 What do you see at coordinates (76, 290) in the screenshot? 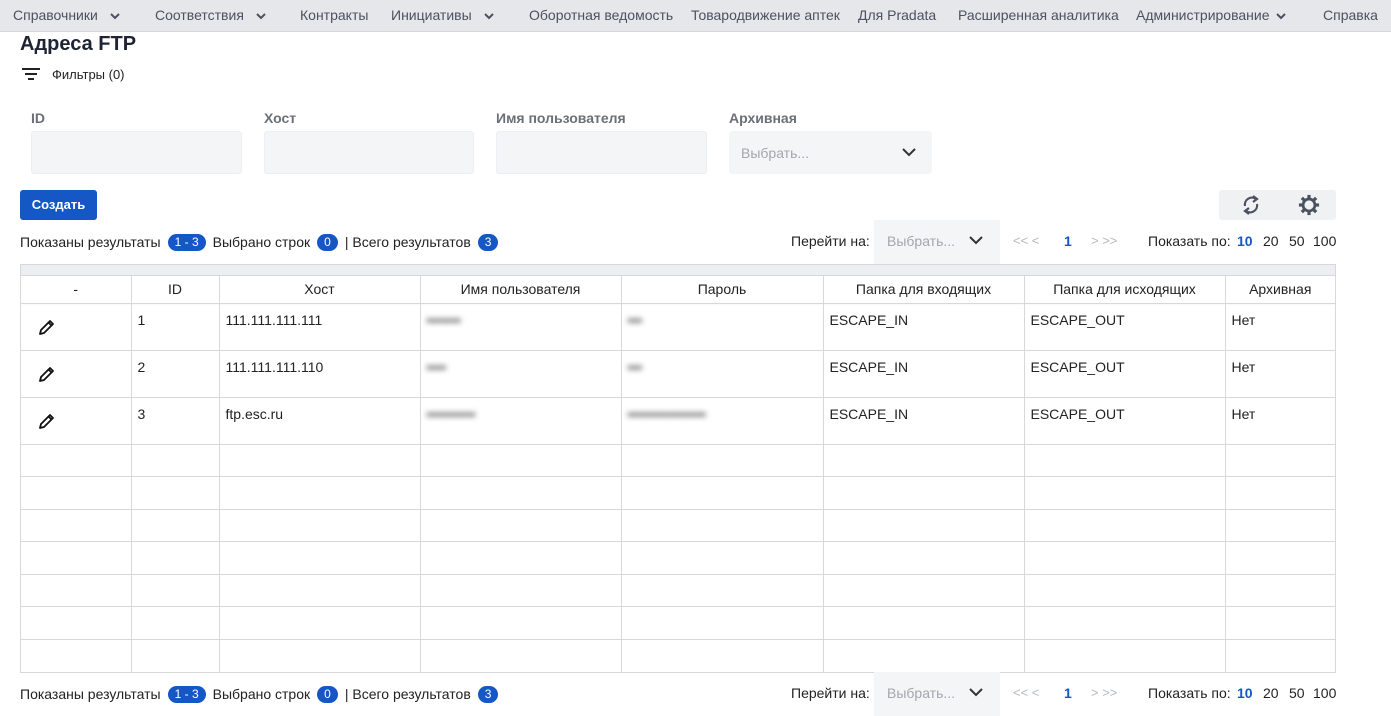
I see `column-header-actions: -` at bounding box center [76, 290].